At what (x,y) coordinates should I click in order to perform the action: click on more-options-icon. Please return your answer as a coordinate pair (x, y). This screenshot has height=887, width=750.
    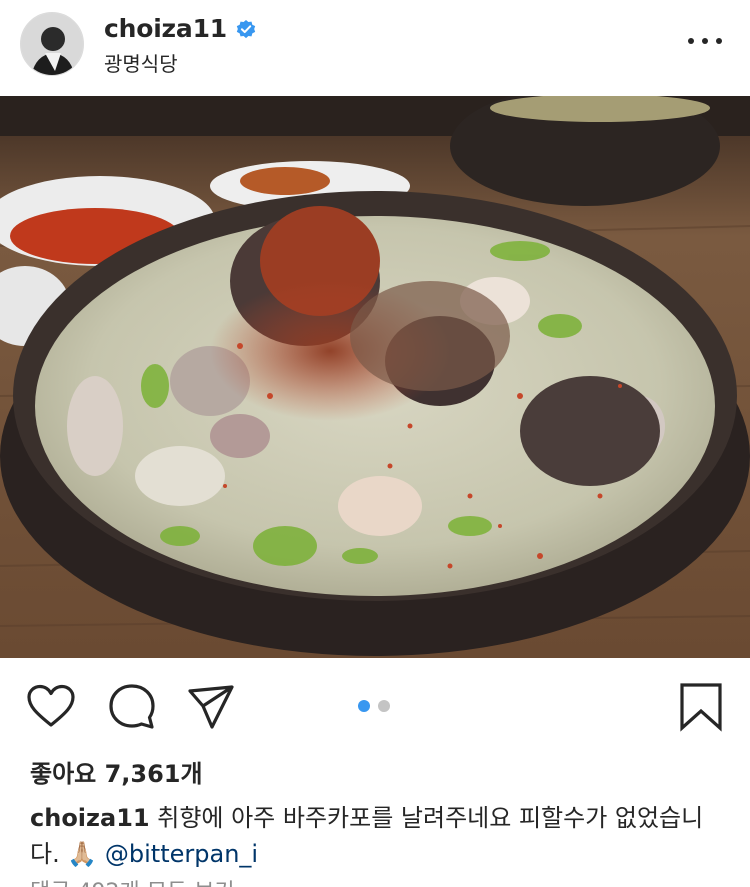
    Looking at the image, I should click on (705, 41).